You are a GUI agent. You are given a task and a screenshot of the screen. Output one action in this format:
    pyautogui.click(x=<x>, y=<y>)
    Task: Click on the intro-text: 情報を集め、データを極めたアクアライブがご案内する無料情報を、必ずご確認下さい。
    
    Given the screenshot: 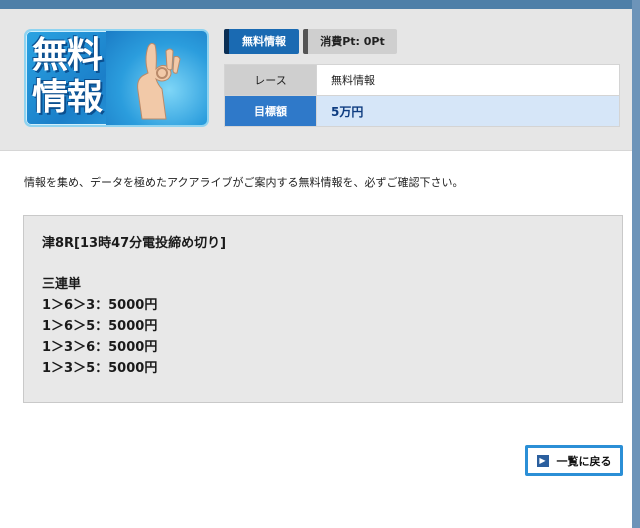 What is the action you would take?
    pyautogui.click(x=244, y=182)
    